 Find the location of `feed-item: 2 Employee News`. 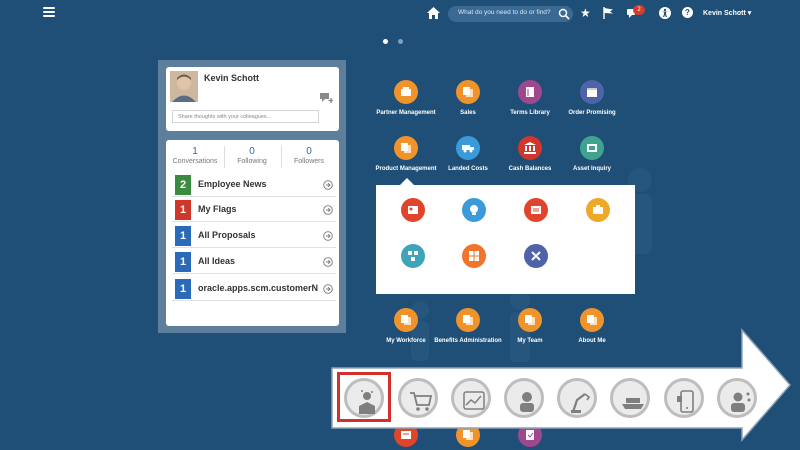

feed-item: 2 Employee News is located at coordinates (254, 184).